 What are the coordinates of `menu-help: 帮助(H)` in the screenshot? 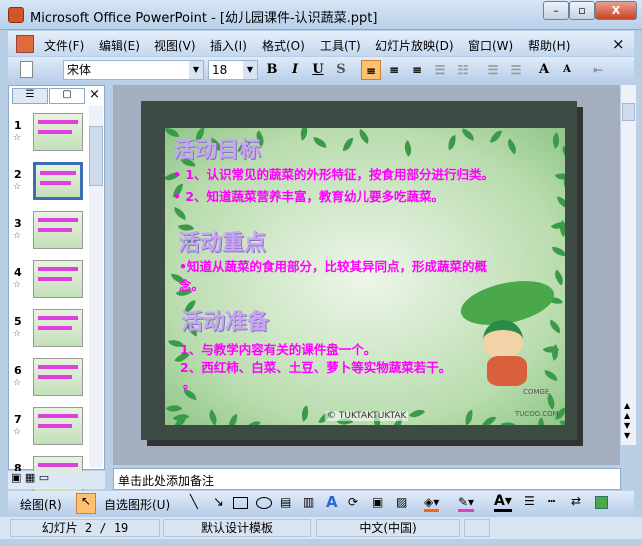 It's located at (549, 45).